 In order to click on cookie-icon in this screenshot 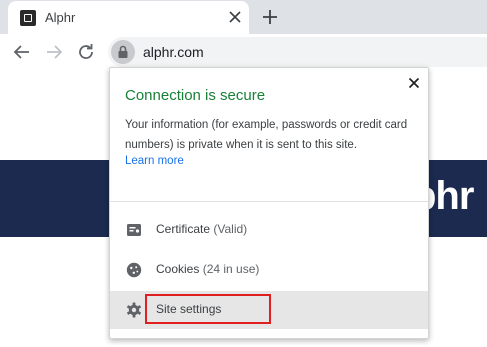, I will do `click(134, 270)`.